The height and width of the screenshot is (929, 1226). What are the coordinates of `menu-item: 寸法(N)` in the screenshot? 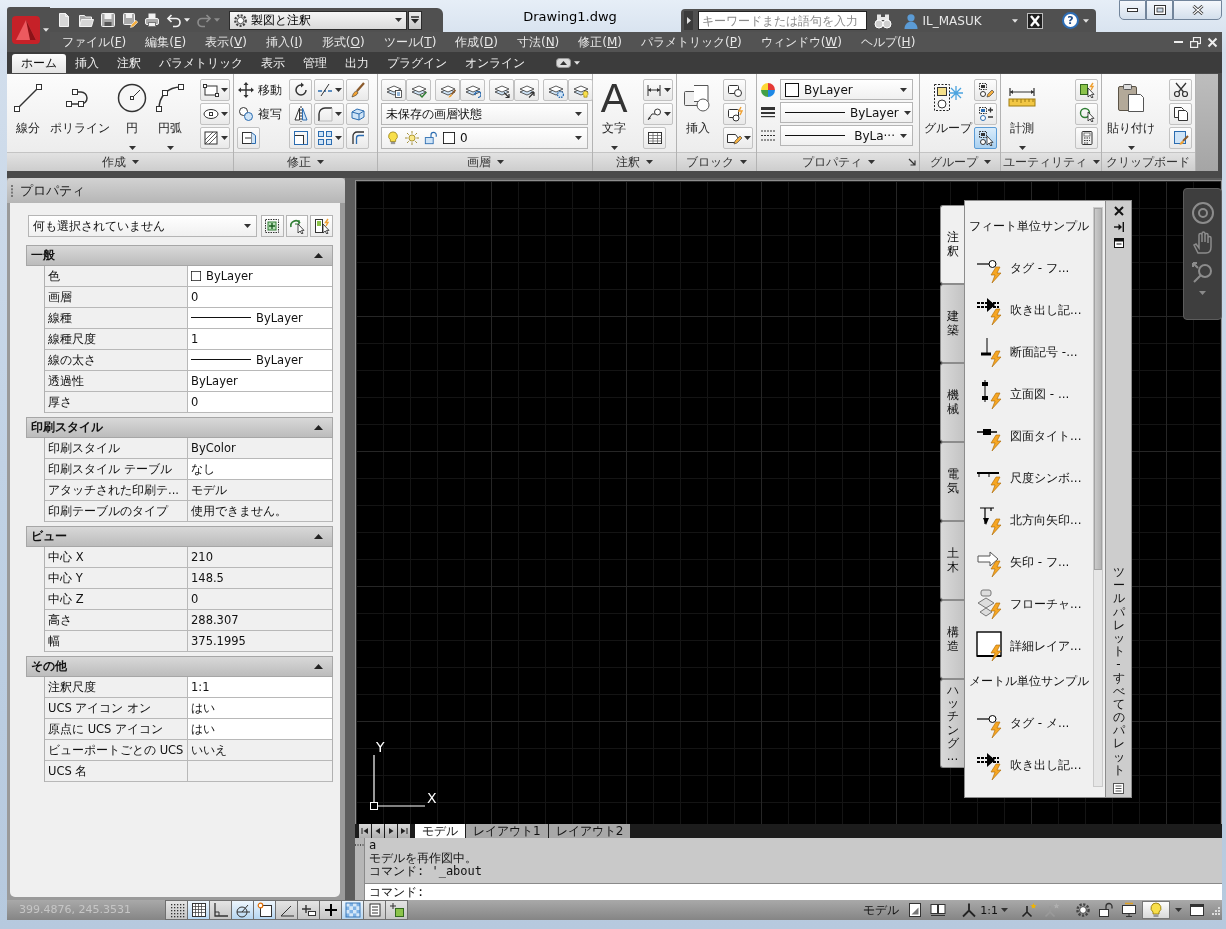 It's located at (538, 42).